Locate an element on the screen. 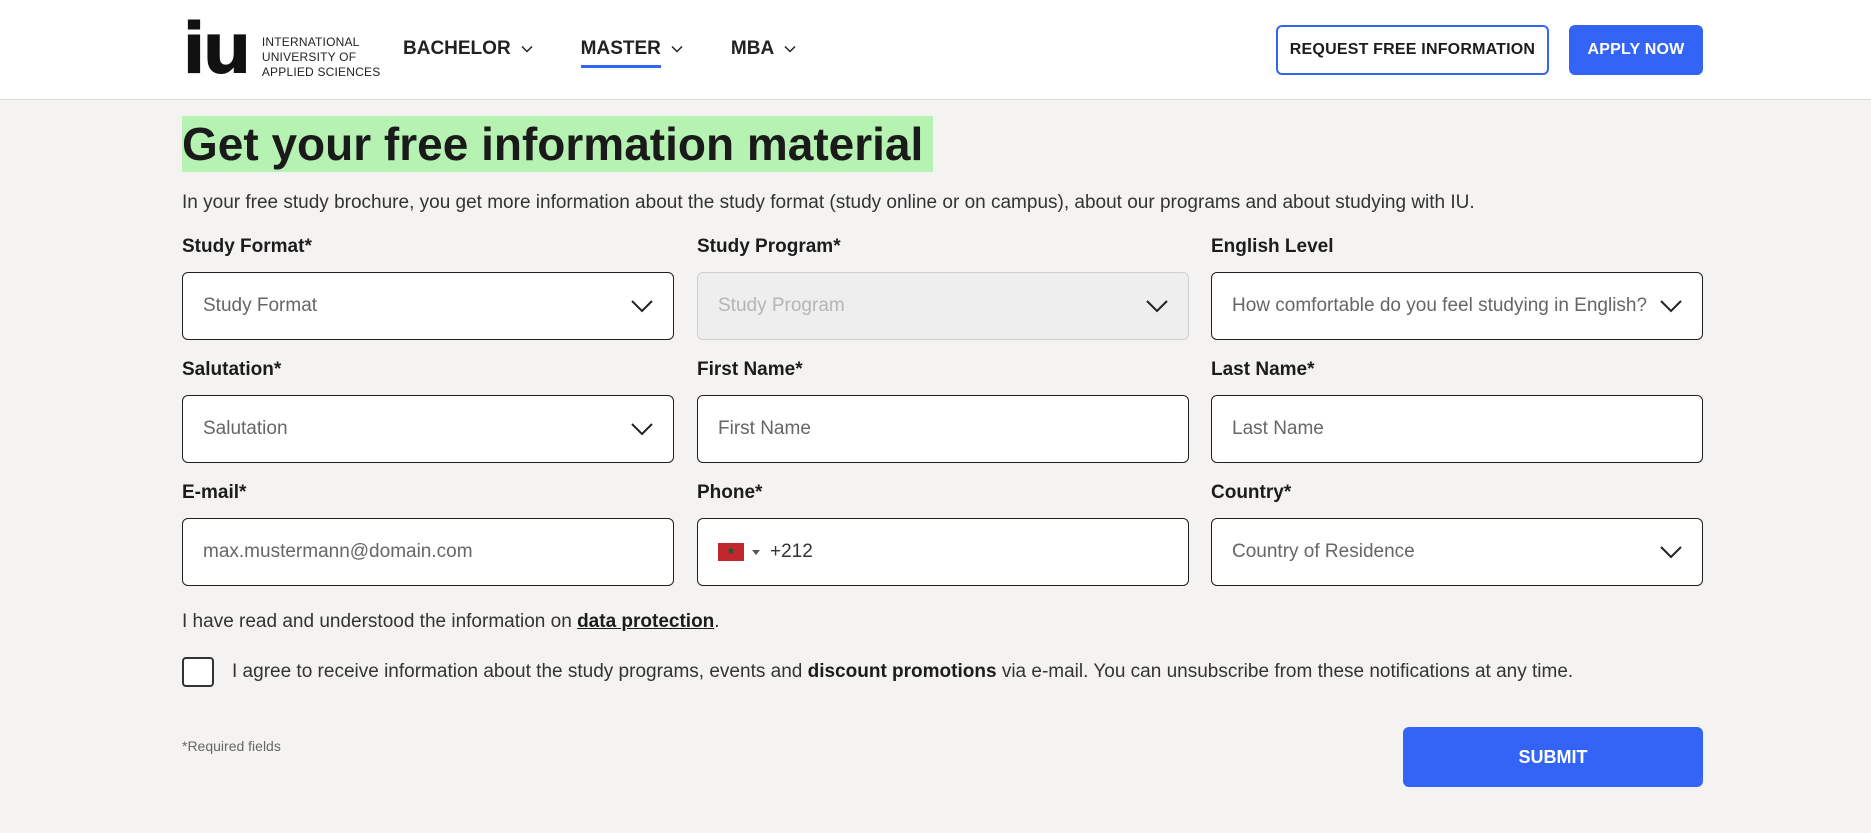  email-field: E-mail* max.mustermann@domain.com is located at coordinates (428, 534).